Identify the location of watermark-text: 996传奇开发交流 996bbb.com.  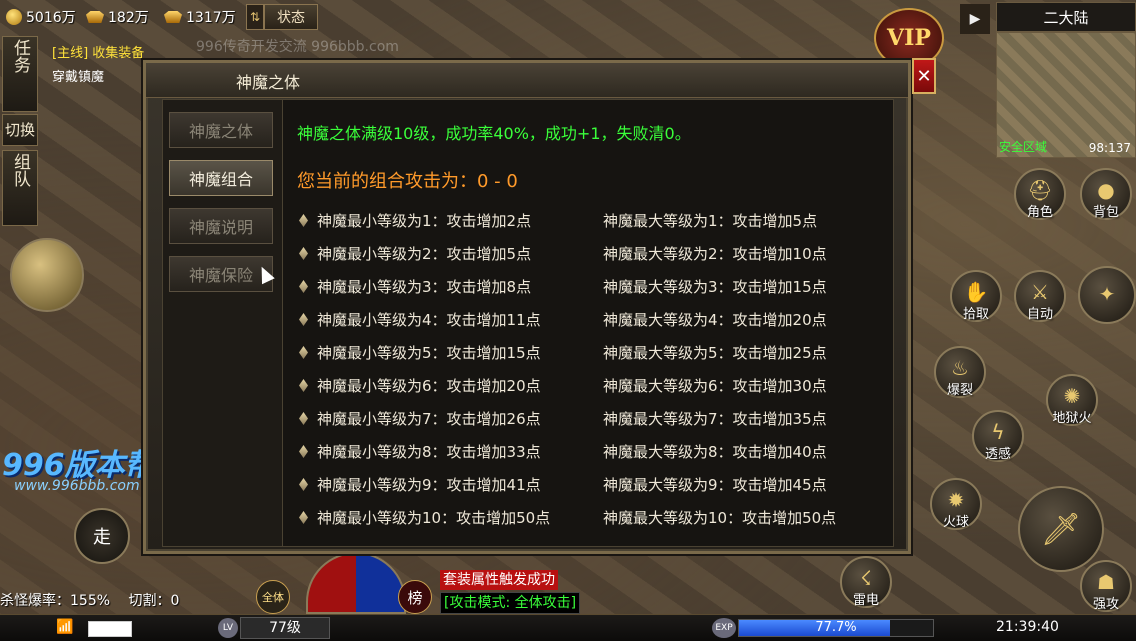
(297, 47).